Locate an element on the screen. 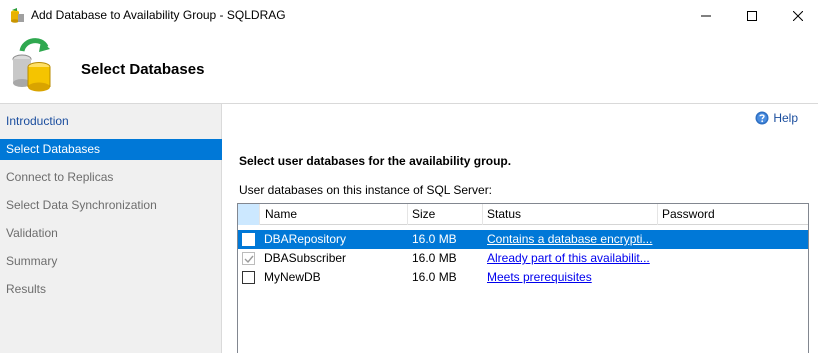 Image resolution: width=818 pixels, height=353 pixels. maximize-icon is located at coordinates (752, 15).